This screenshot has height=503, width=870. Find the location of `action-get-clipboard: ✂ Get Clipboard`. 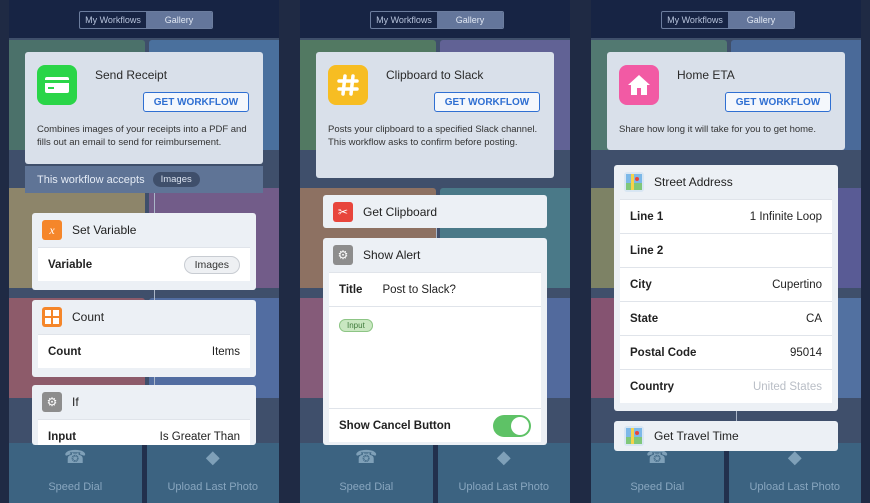

action-get-clipboard: ✂ Get Clipboard is located at coordinates (435, 211).